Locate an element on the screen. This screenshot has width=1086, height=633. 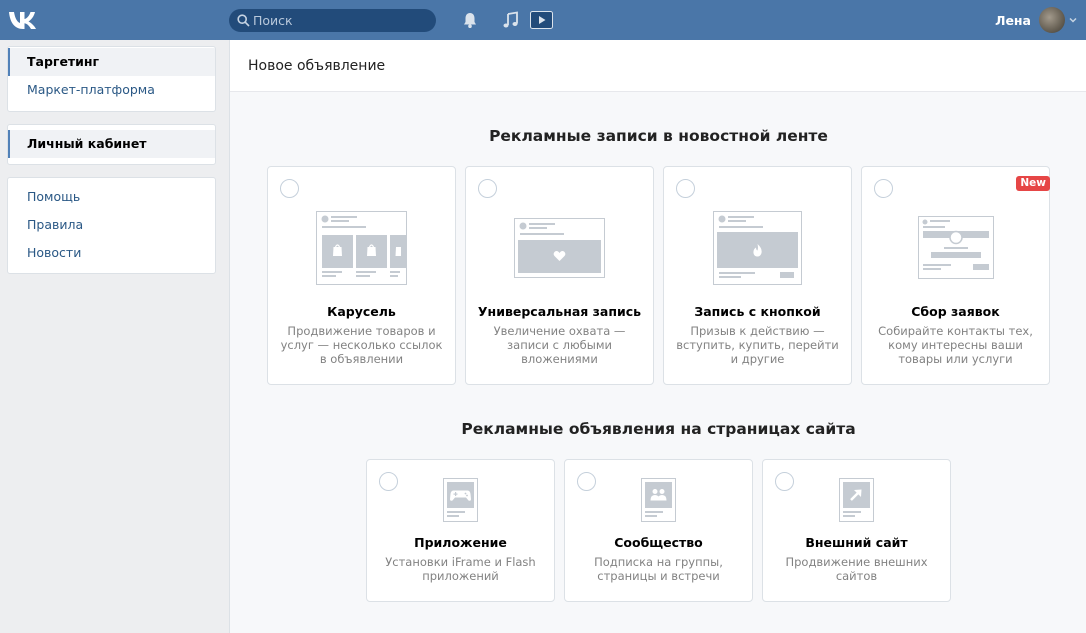
sidebar-group-help: Помощь Правила Новости is located at coordinates (111, 225).